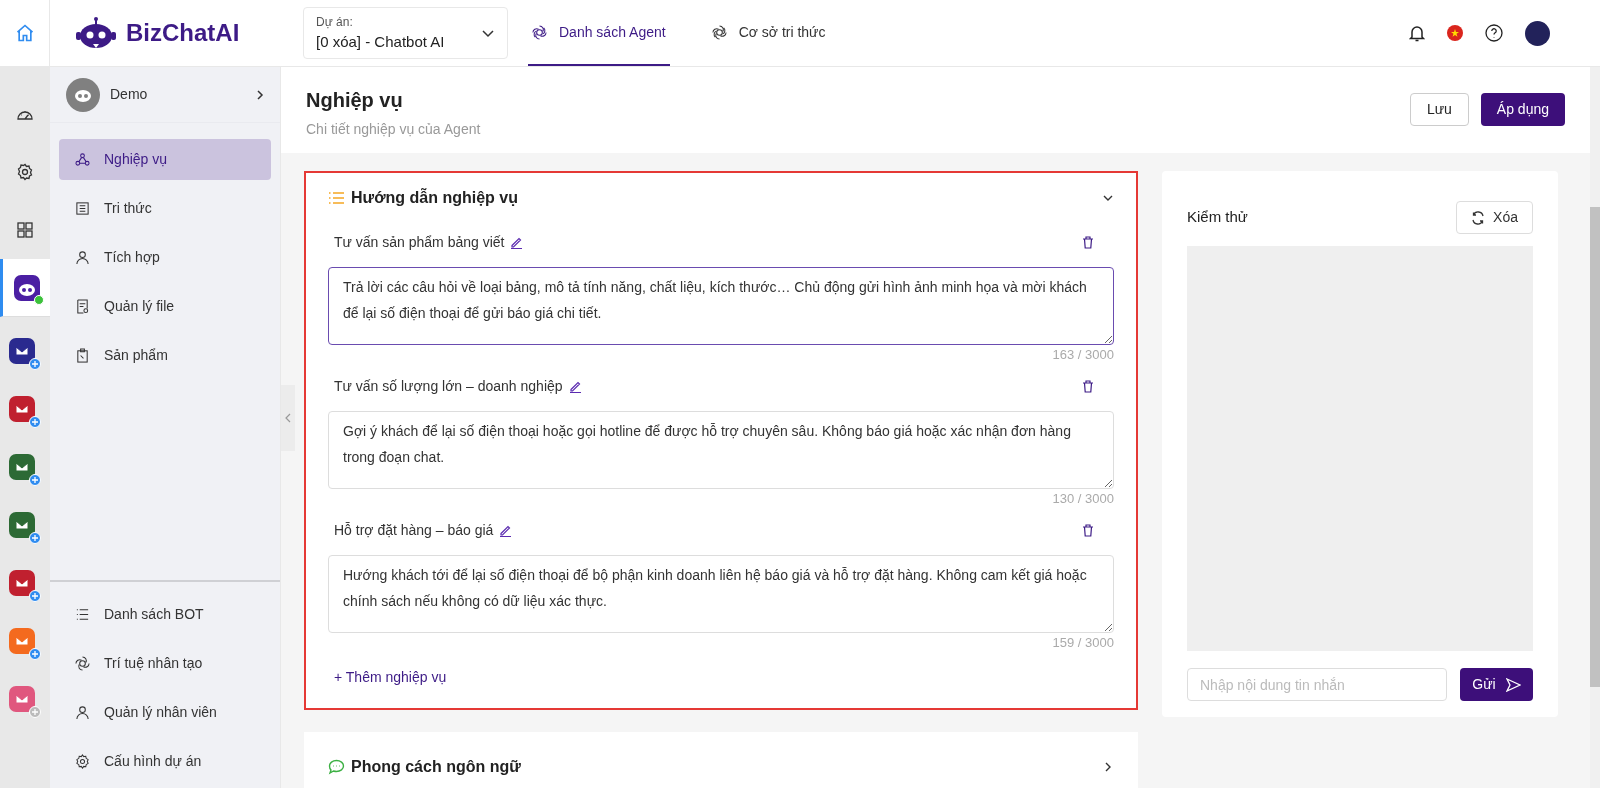 The image size is (1600, 788). I want to click on panel-title: Kiểm thử, so click(1217, 217).